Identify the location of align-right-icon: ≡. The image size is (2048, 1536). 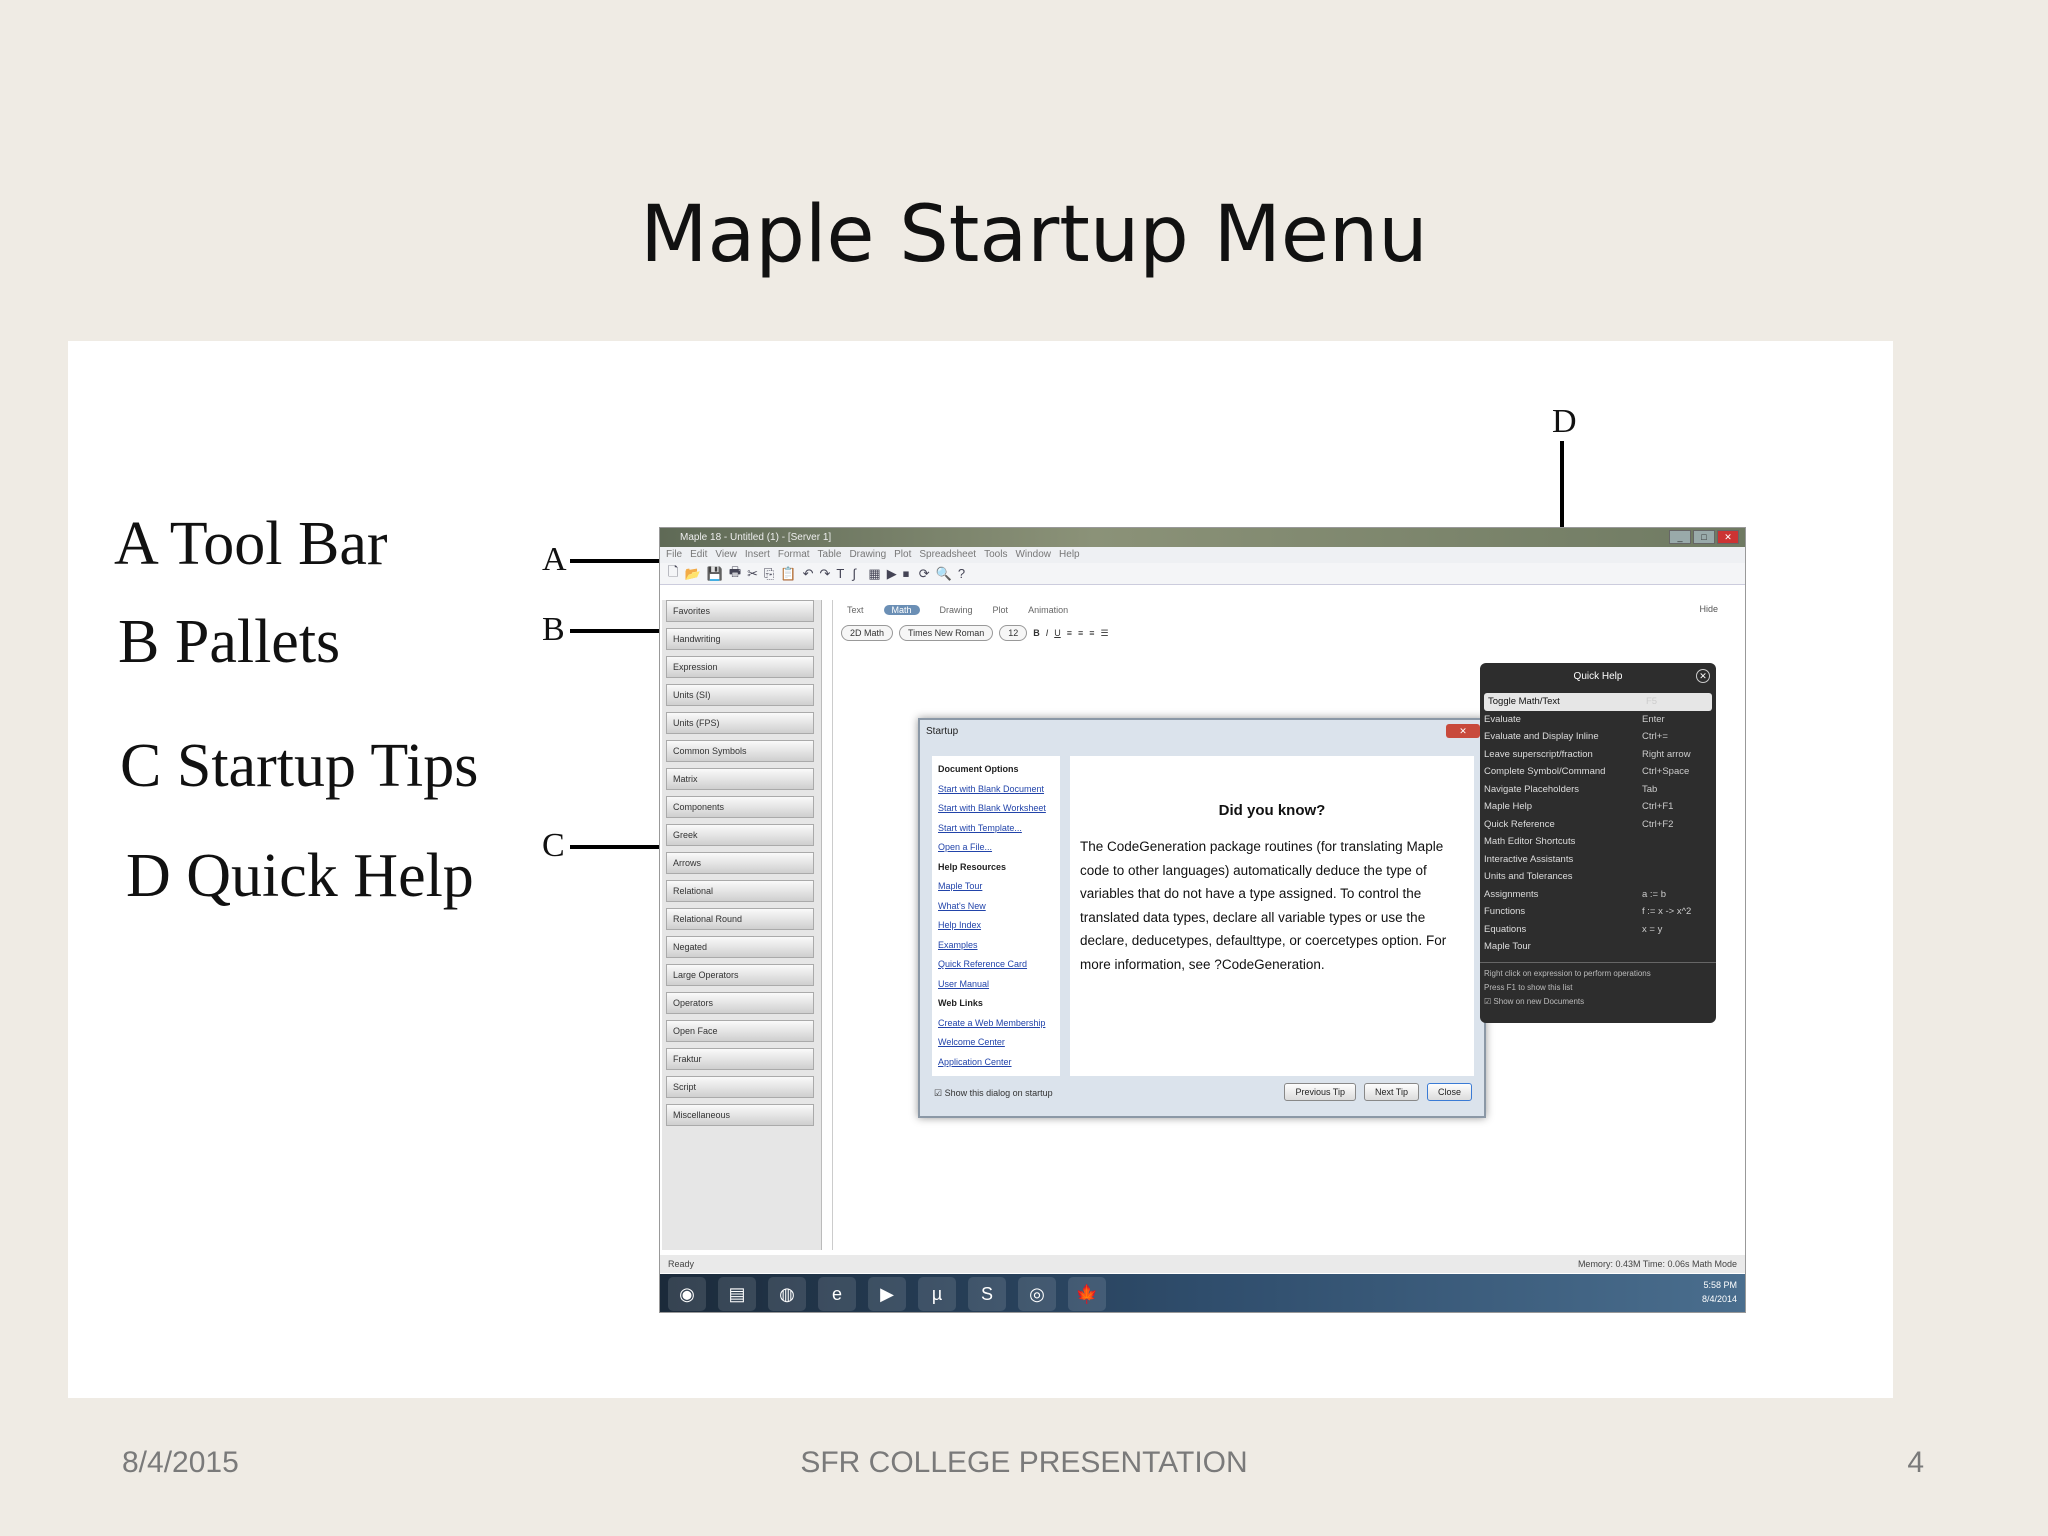
(1091, 633).